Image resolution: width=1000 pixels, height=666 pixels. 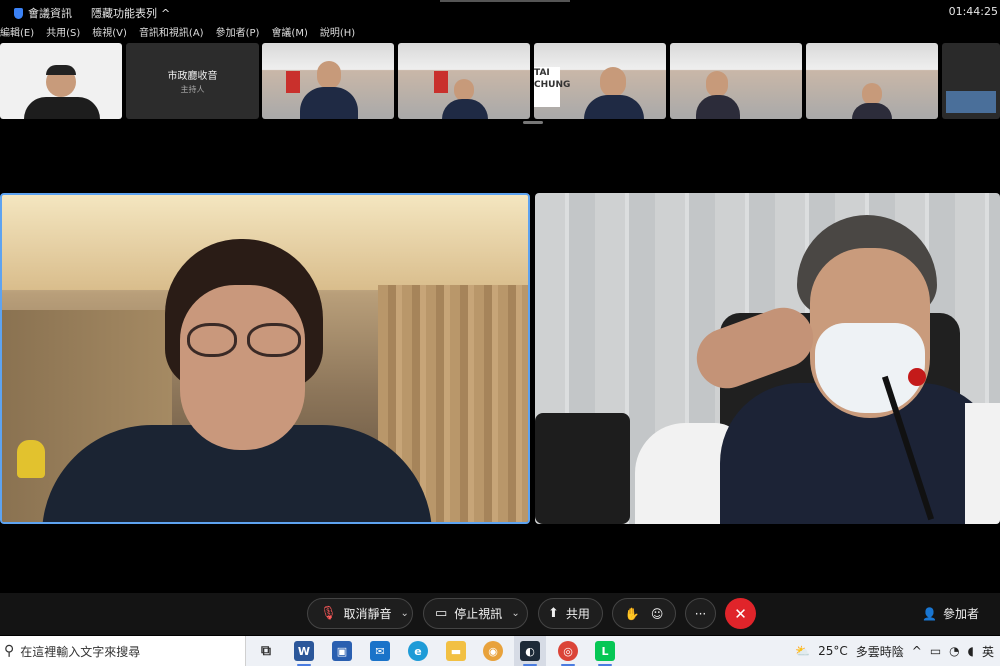 I want to click on people-icon: 👤, so click(x=929, y=613).